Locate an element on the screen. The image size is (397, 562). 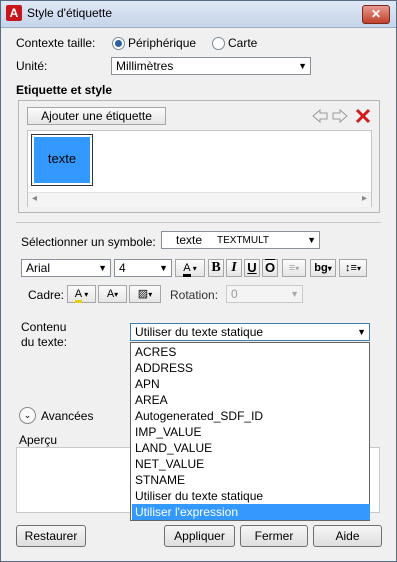
frame-fill-button: A▾ is located at coordinates (112, 294).